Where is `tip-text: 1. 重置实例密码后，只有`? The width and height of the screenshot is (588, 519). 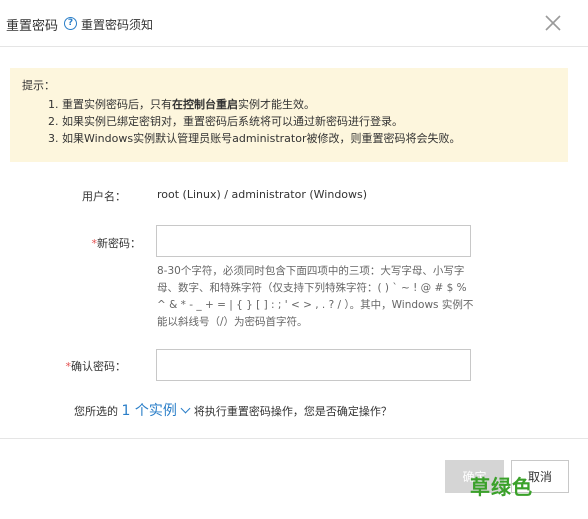
tip-text: 1. 重置实例密码后，只有 is located at coordinates (110, 104).